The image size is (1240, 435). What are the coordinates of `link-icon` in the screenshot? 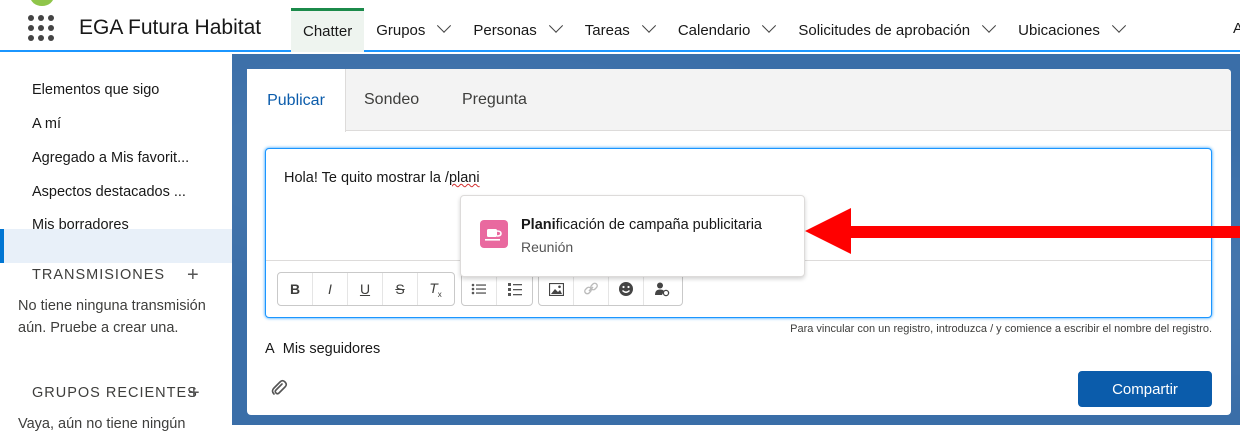 It's located at (591, 288).